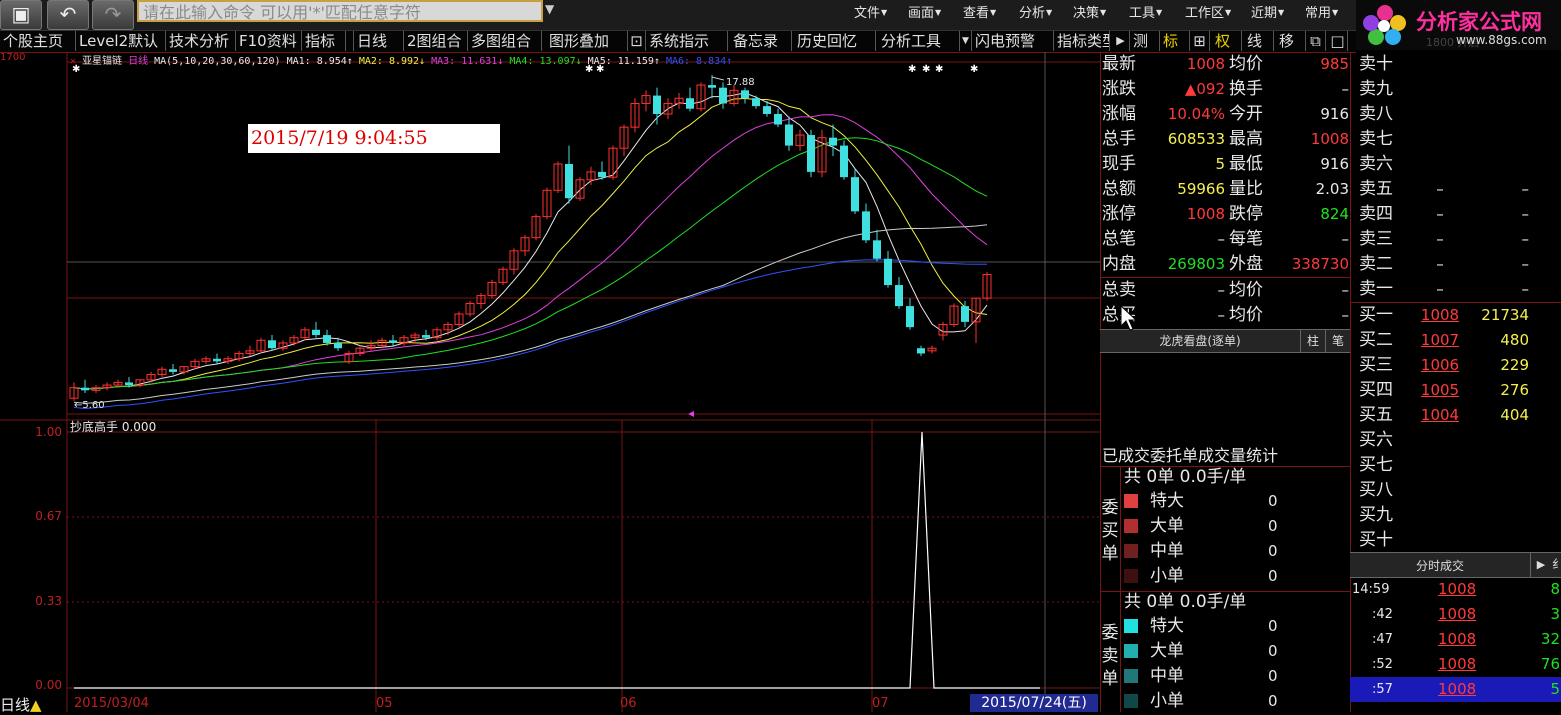 This screenshot has height=715, width=1561. Describe the element at coordinates (1456, 540) in the screenshot. I see `bid-row: 买十` at that location.